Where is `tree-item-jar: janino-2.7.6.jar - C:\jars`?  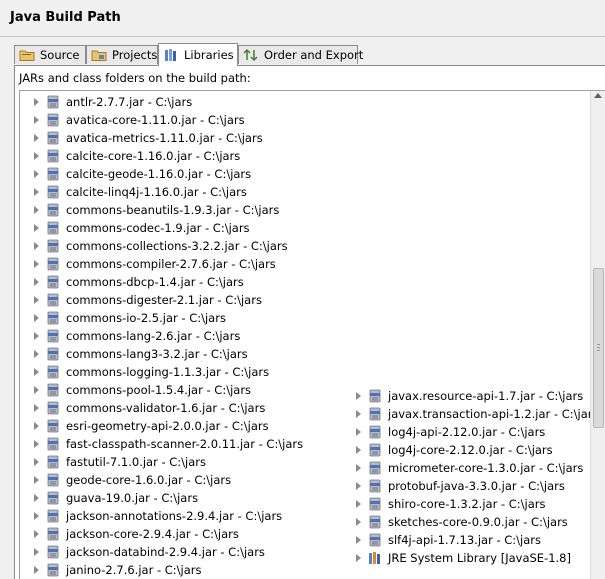 tree-item-jar: janino-2.7.6.jar - C:\jars is located at coordinates (161, 570).